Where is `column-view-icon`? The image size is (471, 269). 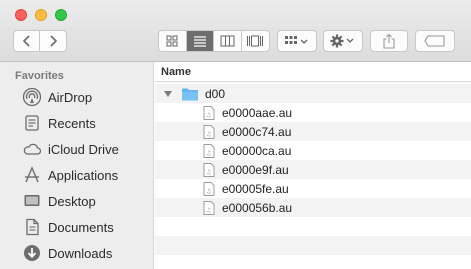 column-view-icon is located at coordinates (227, 41).